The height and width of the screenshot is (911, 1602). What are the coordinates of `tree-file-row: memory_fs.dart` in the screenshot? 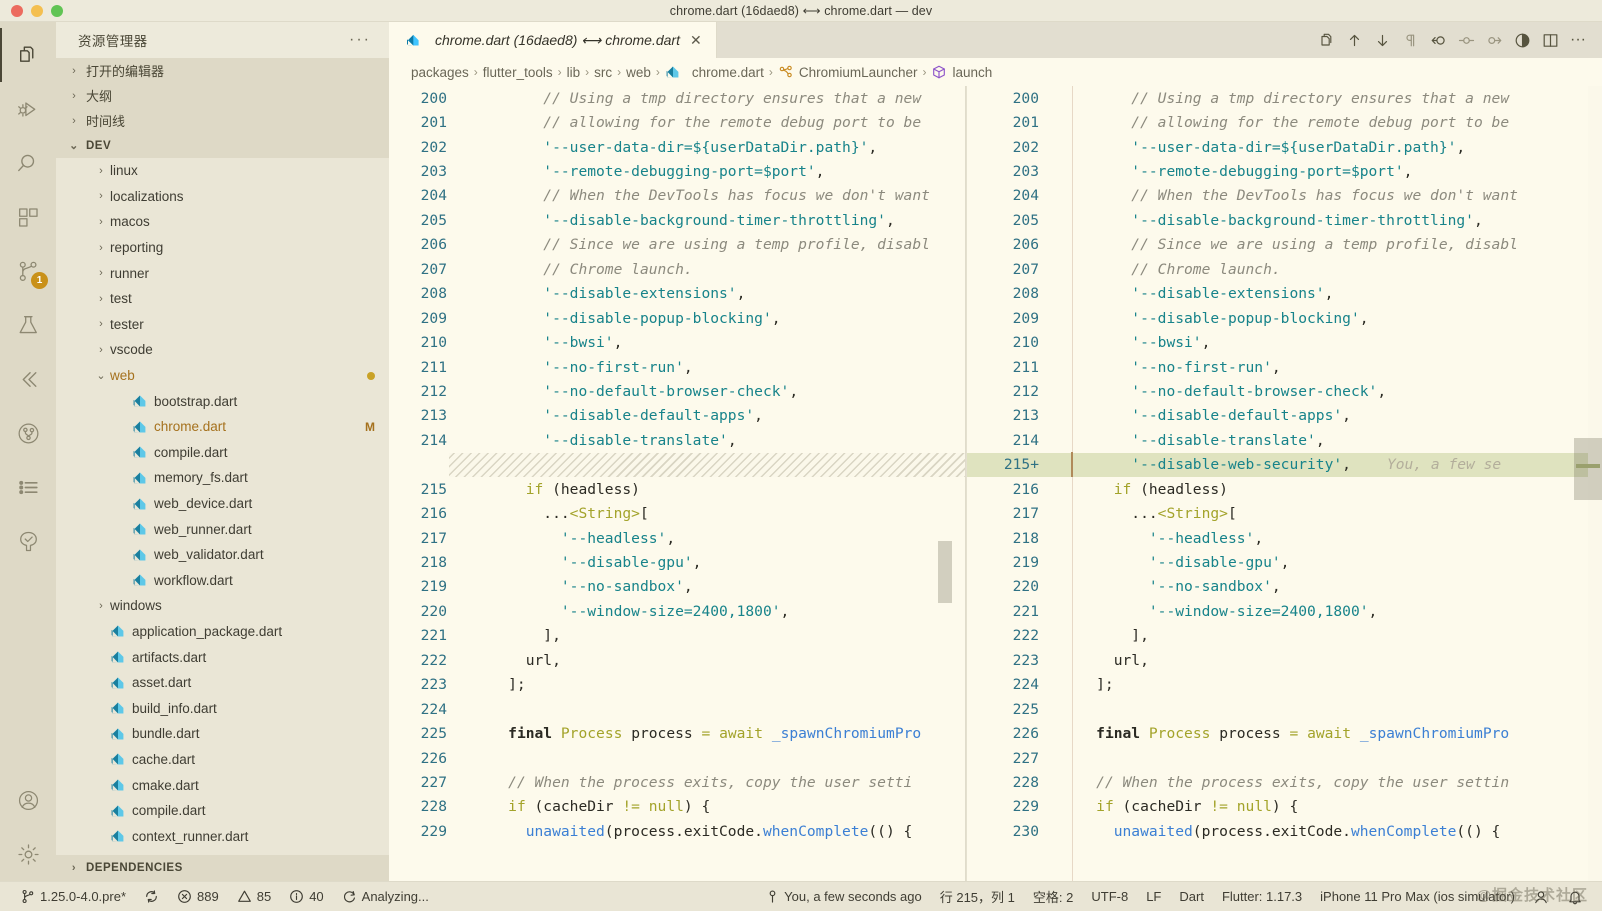 It's located at (222, 478).